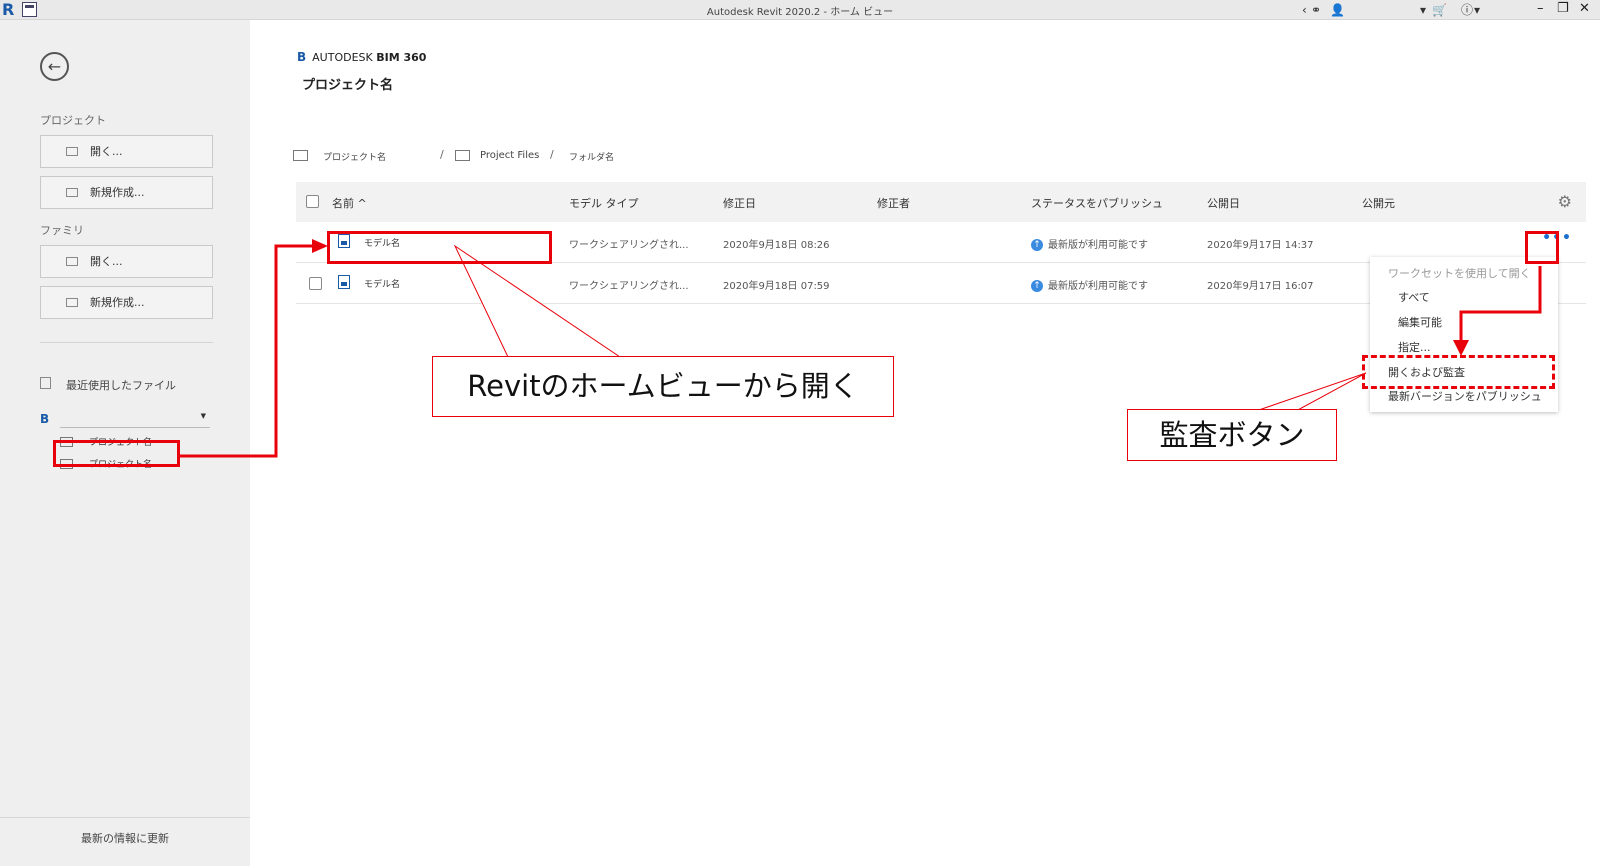 The width and height of the screenshot is (1600, 866). Describe the element at coordinates (1232, 435) in the screenshot. I see `callout-audit-button: 監査ボタン` at that location.